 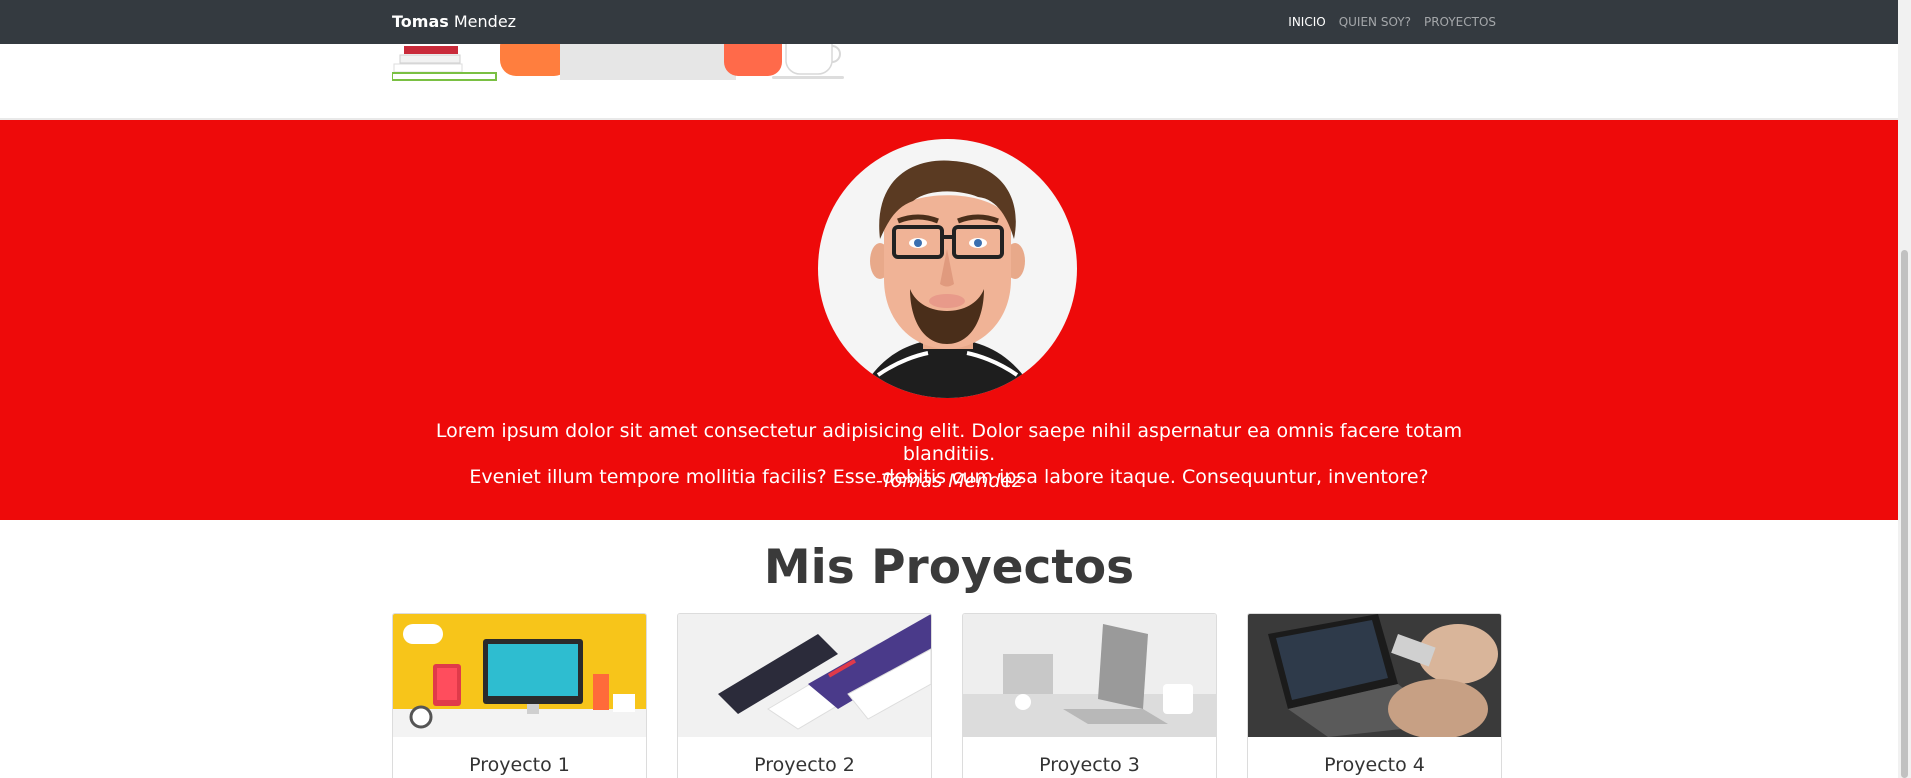 I want to click on project-card-4: Proyecto 4, so click(x=1374, y=695).